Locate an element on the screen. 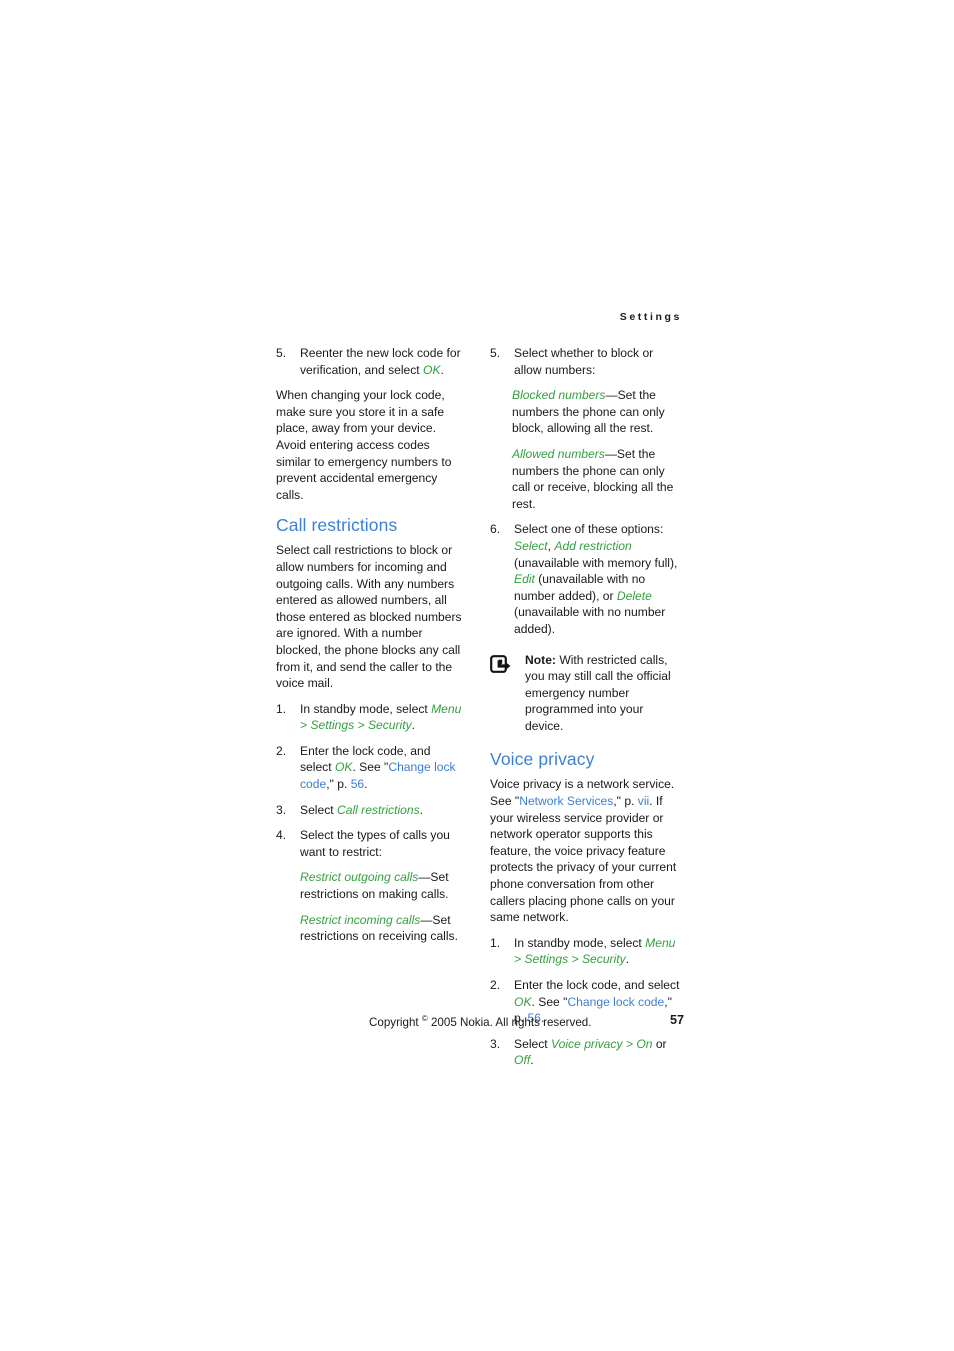  note-label: Note: is located at coordinates (540, 659).